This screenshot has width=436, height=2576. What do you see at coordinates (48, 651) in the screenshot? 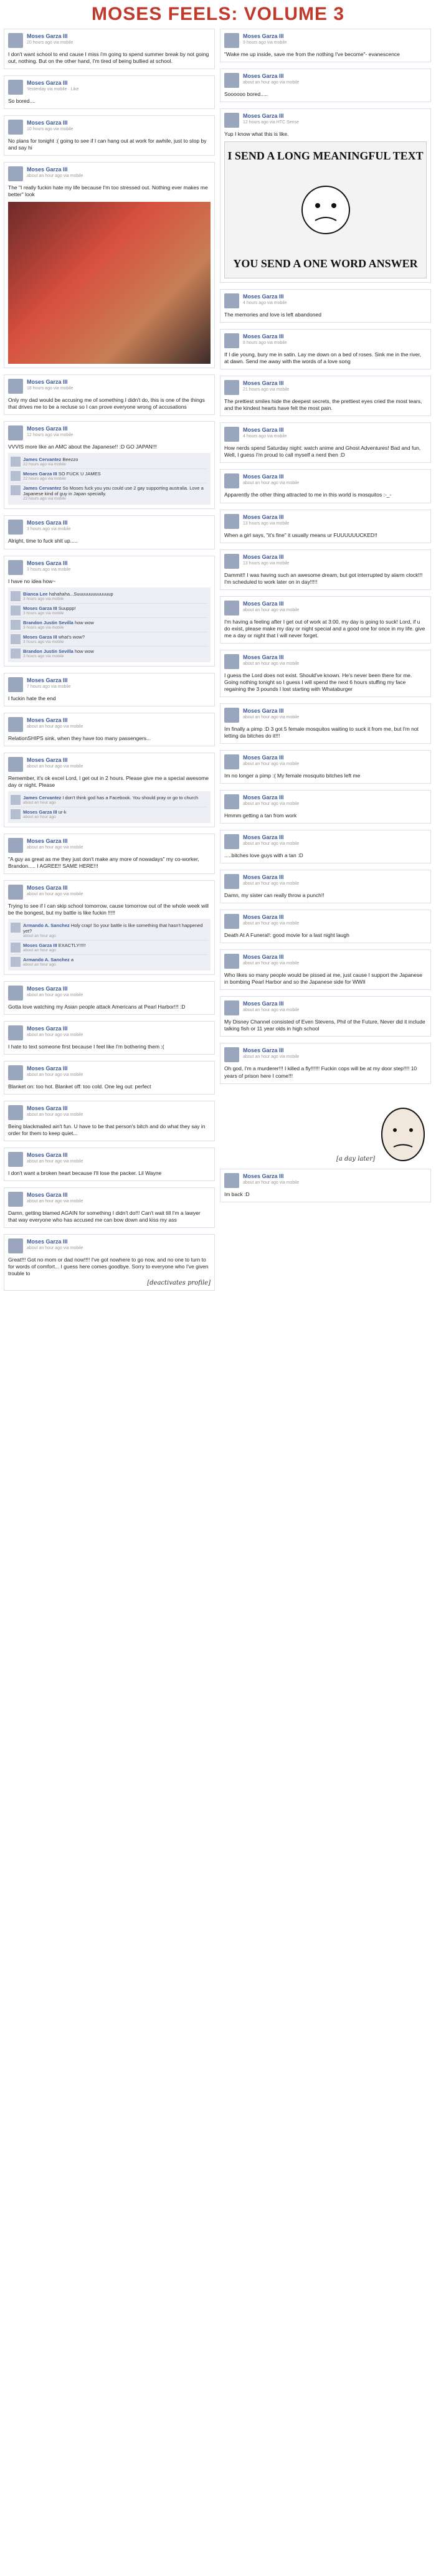
I see `comment-author: Brandon Justin Sevilla` at bounding box center [48, 651].